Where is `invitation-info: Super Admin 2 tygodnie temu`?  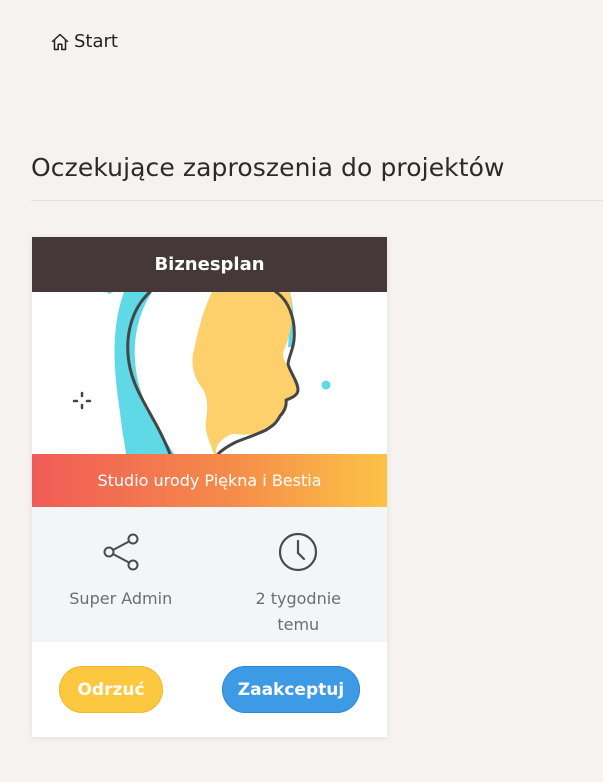 invitation-info: Super Admin 2 tygodnie temu is located at coordinates (209, 574).